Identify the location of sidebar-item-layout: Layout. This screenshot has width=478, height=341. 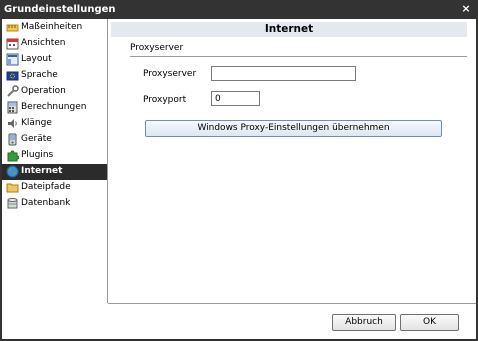
(54, 60).